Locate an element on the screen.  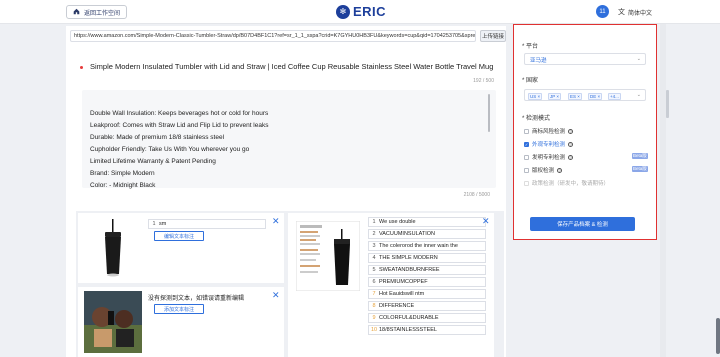
option-label: 发明专利检测 is located at coordinates (549, 158).